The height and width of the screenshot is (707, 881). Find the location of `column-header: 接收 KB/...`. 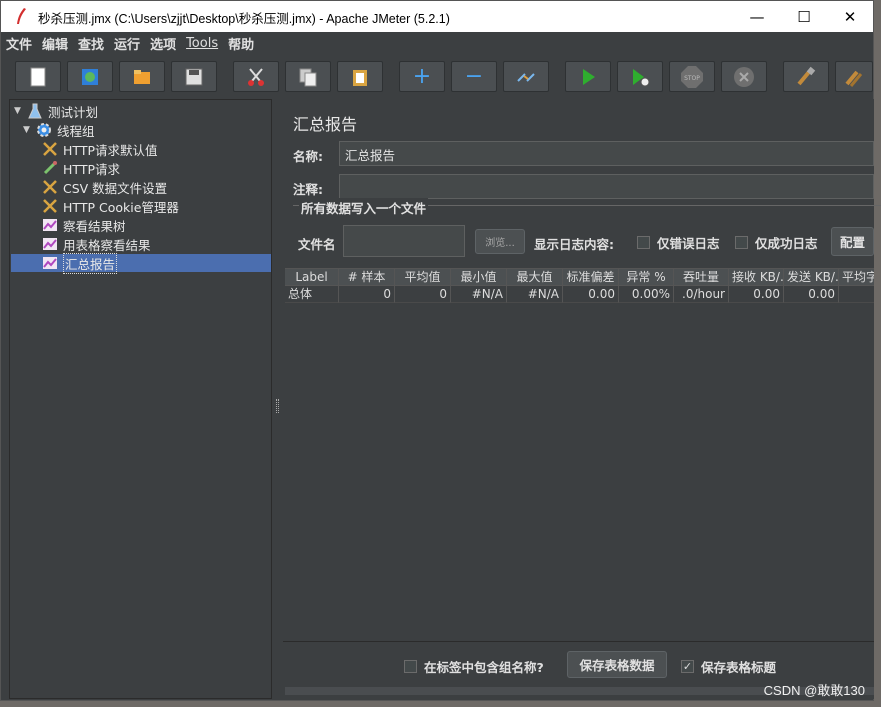

column-header: 接收 KB/... is located at coordinates (756, 277).